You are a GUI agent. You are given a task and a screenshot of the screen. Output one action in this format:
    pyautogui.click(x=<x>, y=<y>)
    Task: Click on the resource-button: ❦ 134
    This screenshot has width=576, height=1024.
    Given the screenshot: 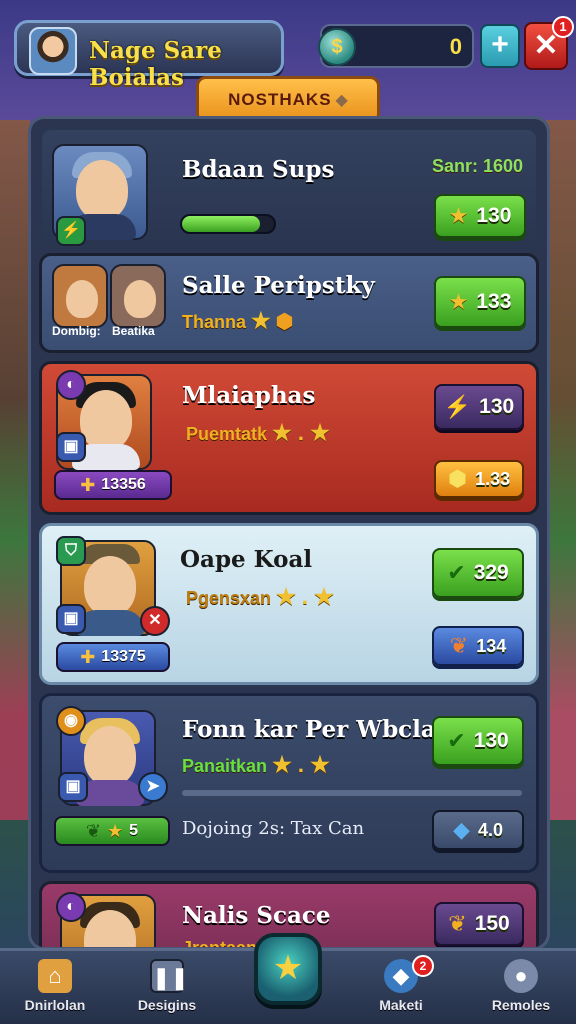 What is the action you would take?
    pyautogui.click(x=478, y=646)
    